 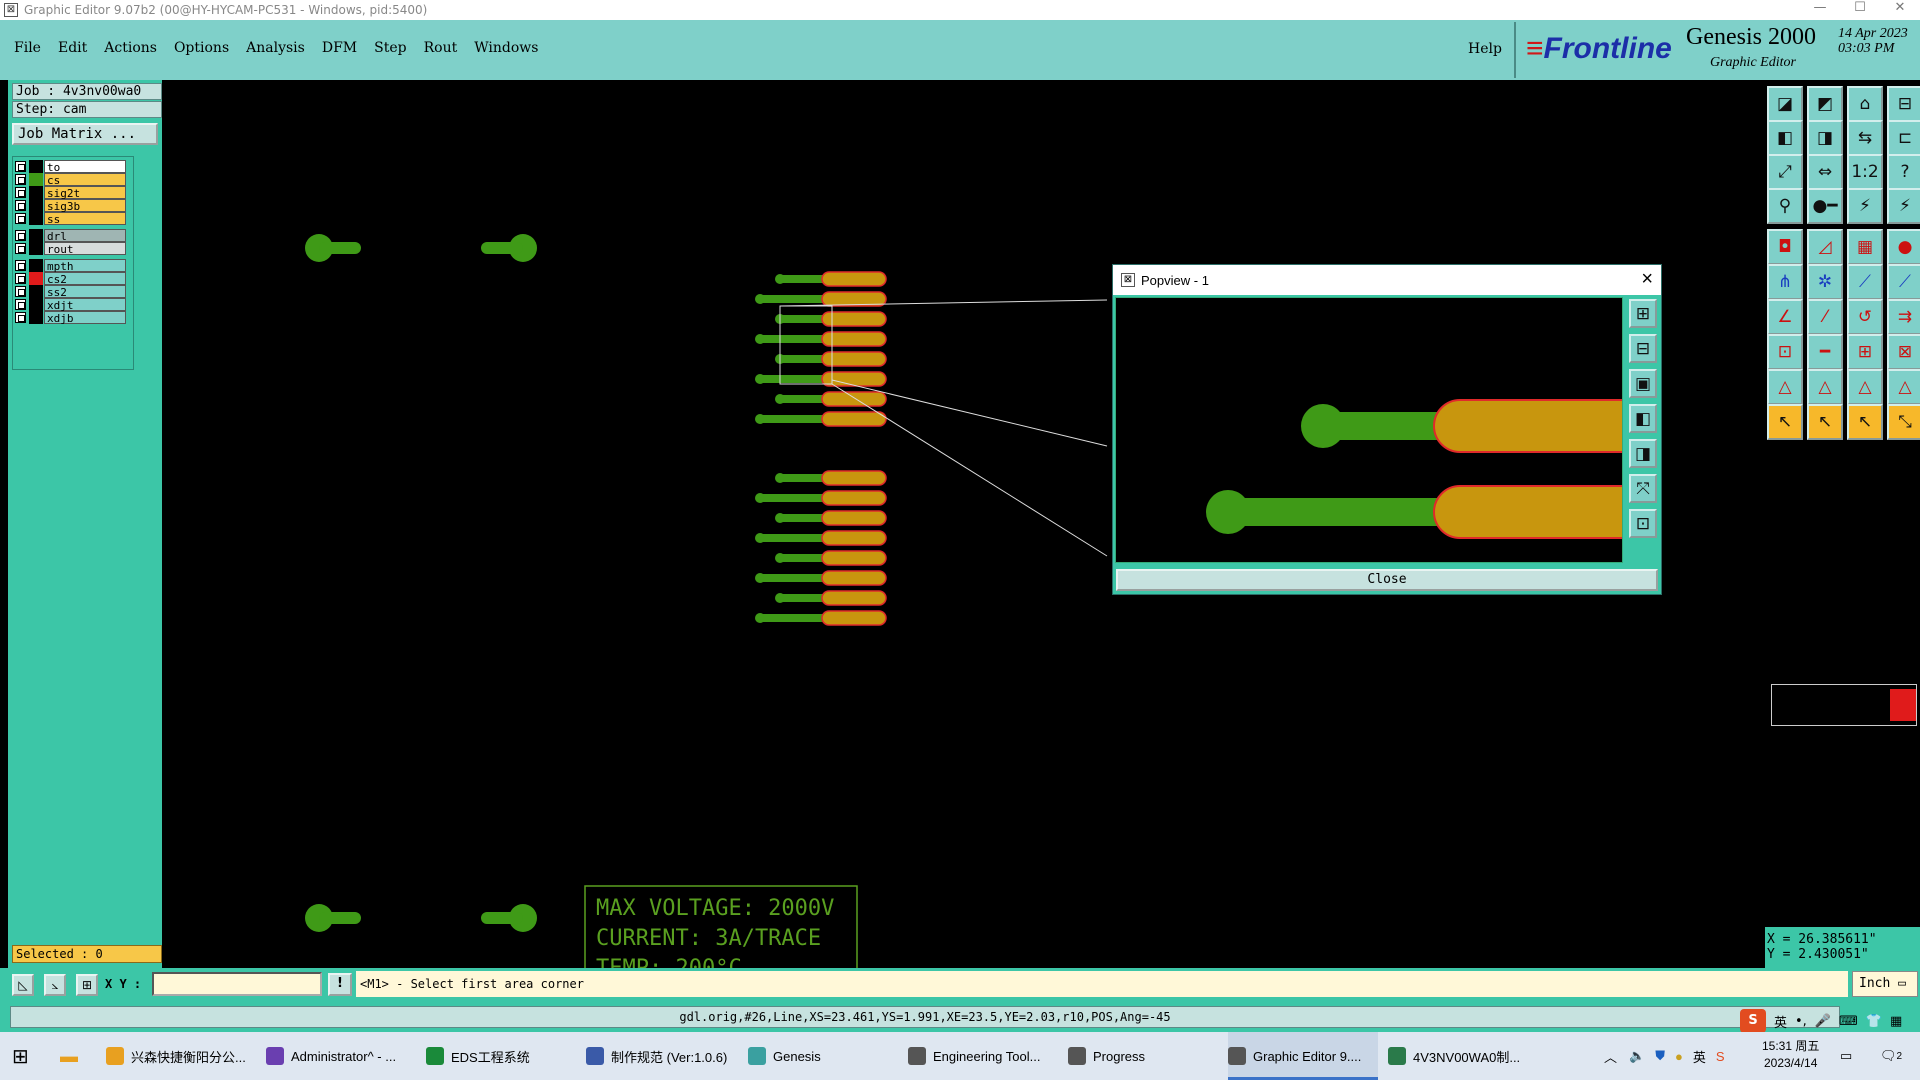 I want to click on arc-icon: ∠, so click(x=1785, y=317).